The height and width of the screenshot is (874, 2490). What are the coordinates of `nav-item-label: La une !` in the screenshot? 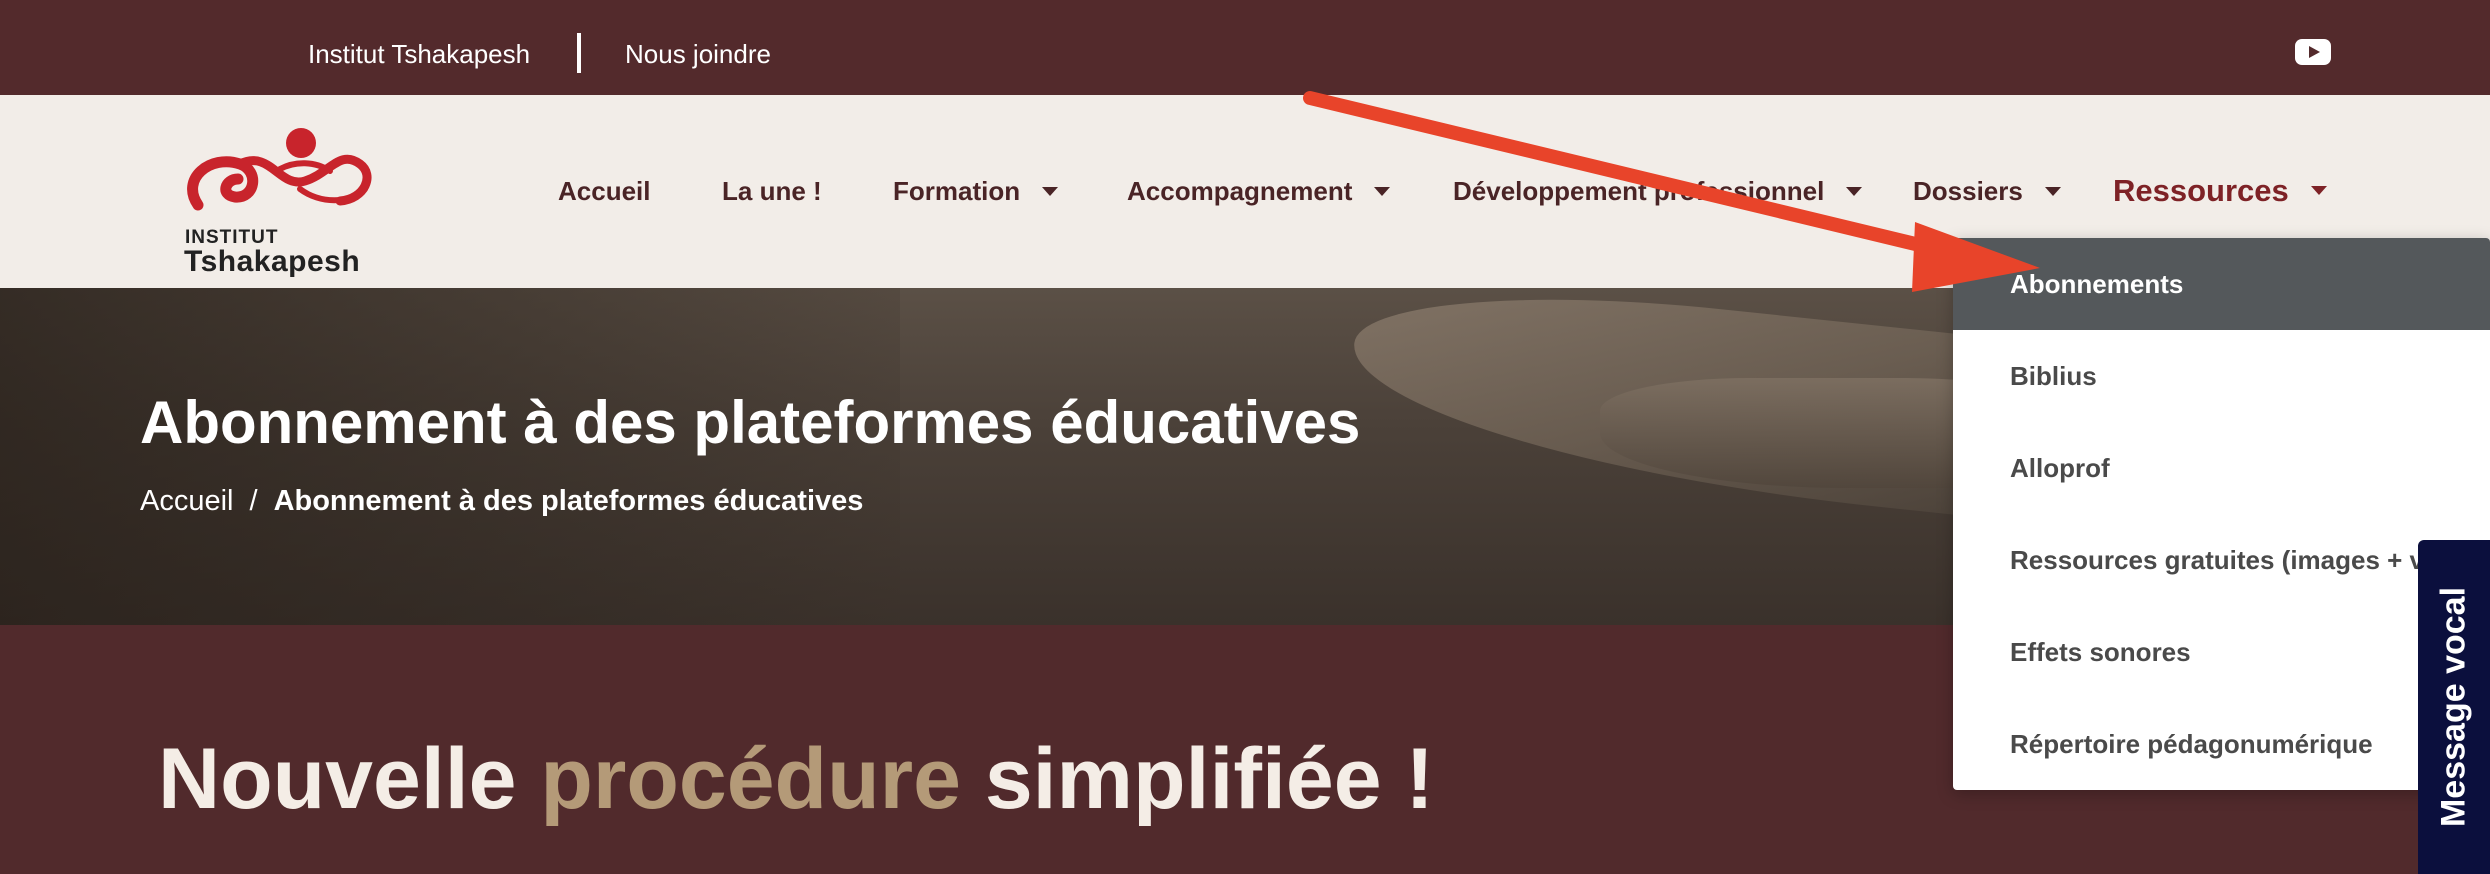 It's located at (772, 191).